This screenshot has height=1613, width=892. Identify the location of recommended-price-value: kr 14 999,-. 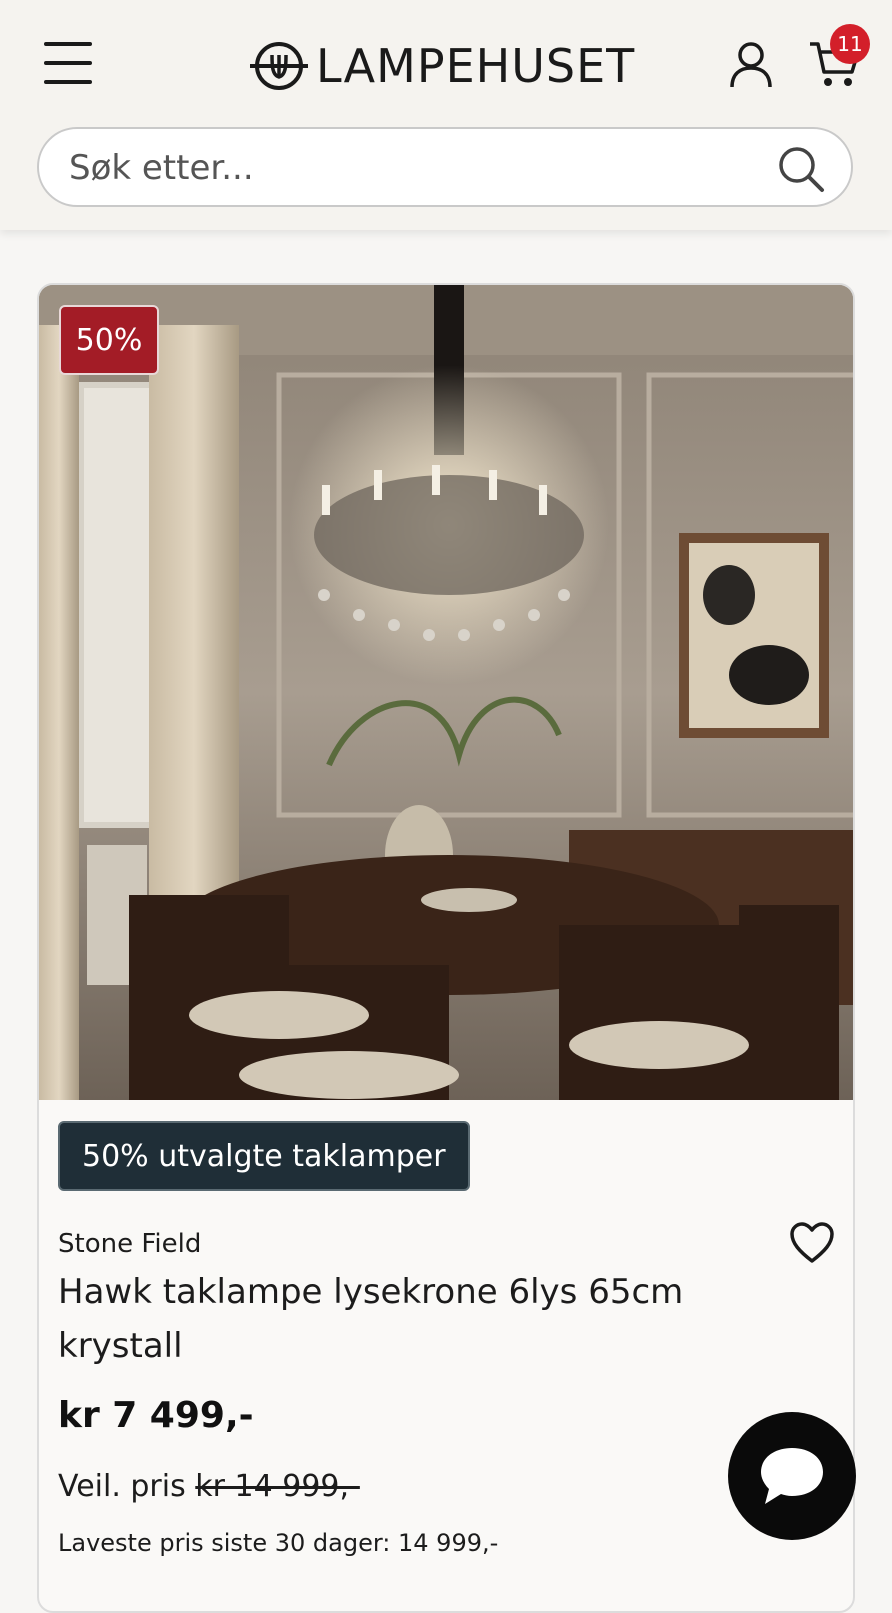
(277, 1486).